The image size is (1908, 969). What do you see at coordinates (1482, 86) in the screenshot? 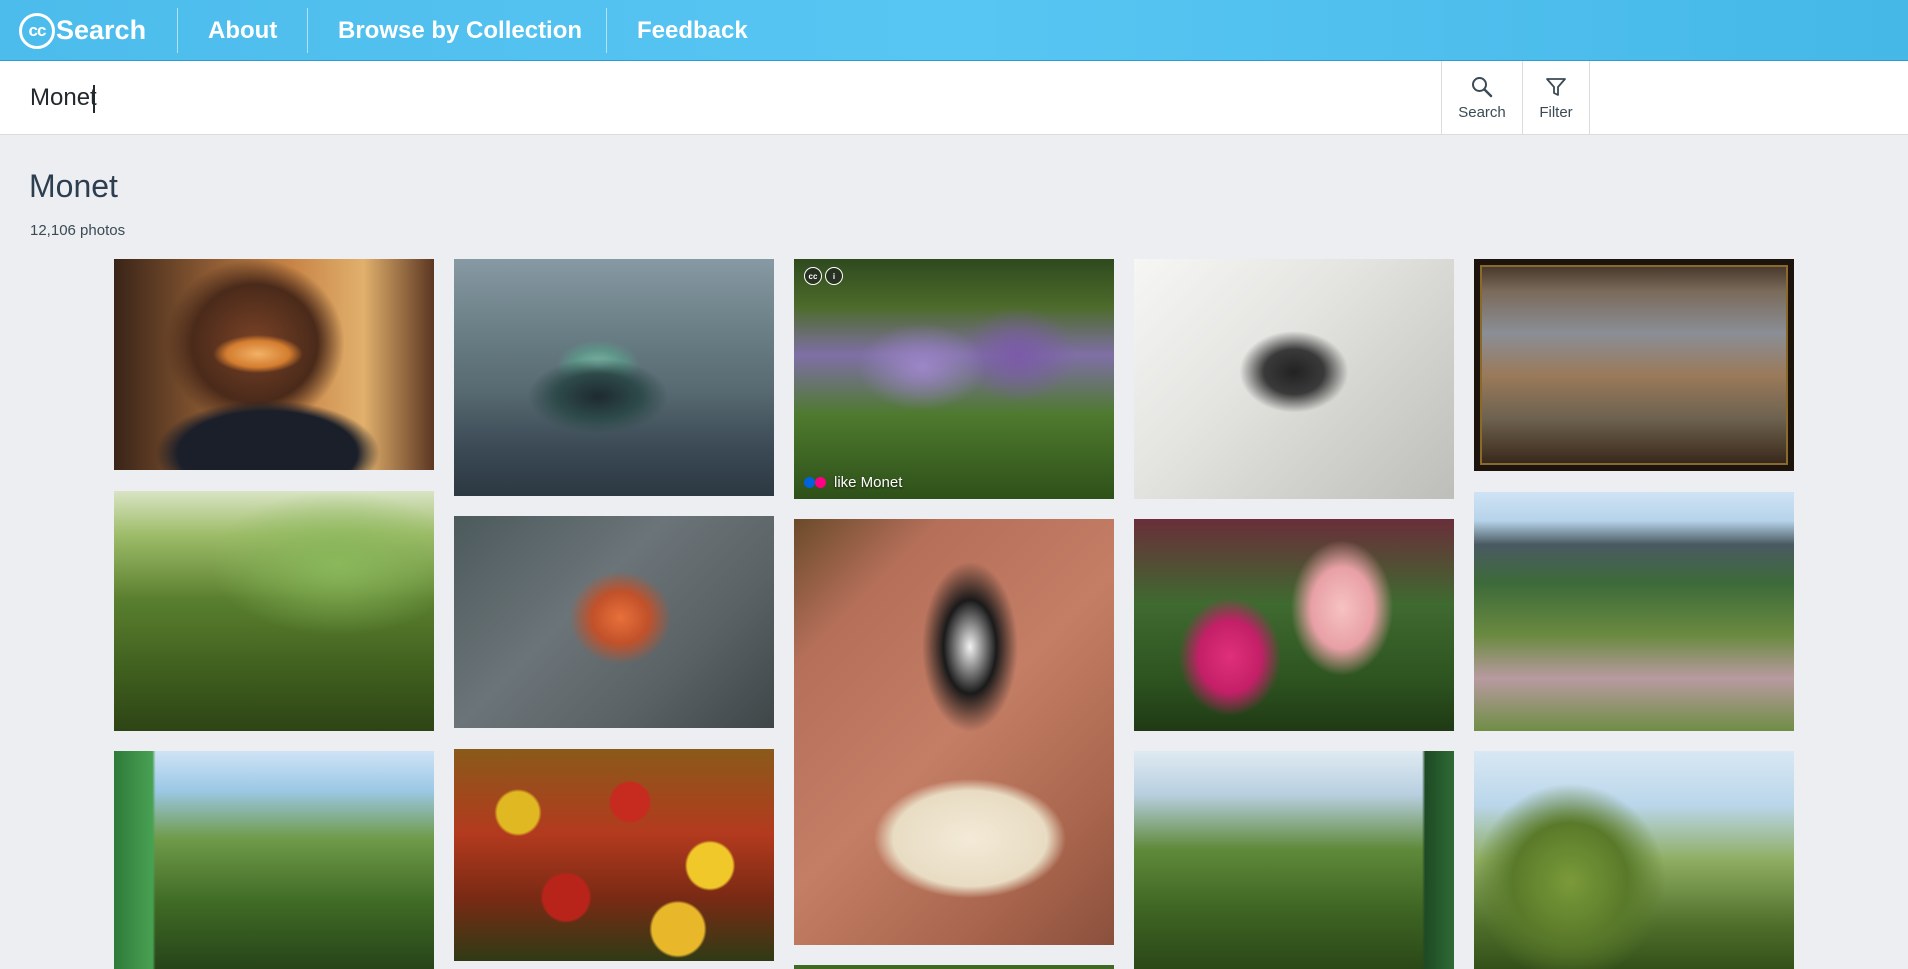
I see `search-icon` at bounding box center [1482, 86].